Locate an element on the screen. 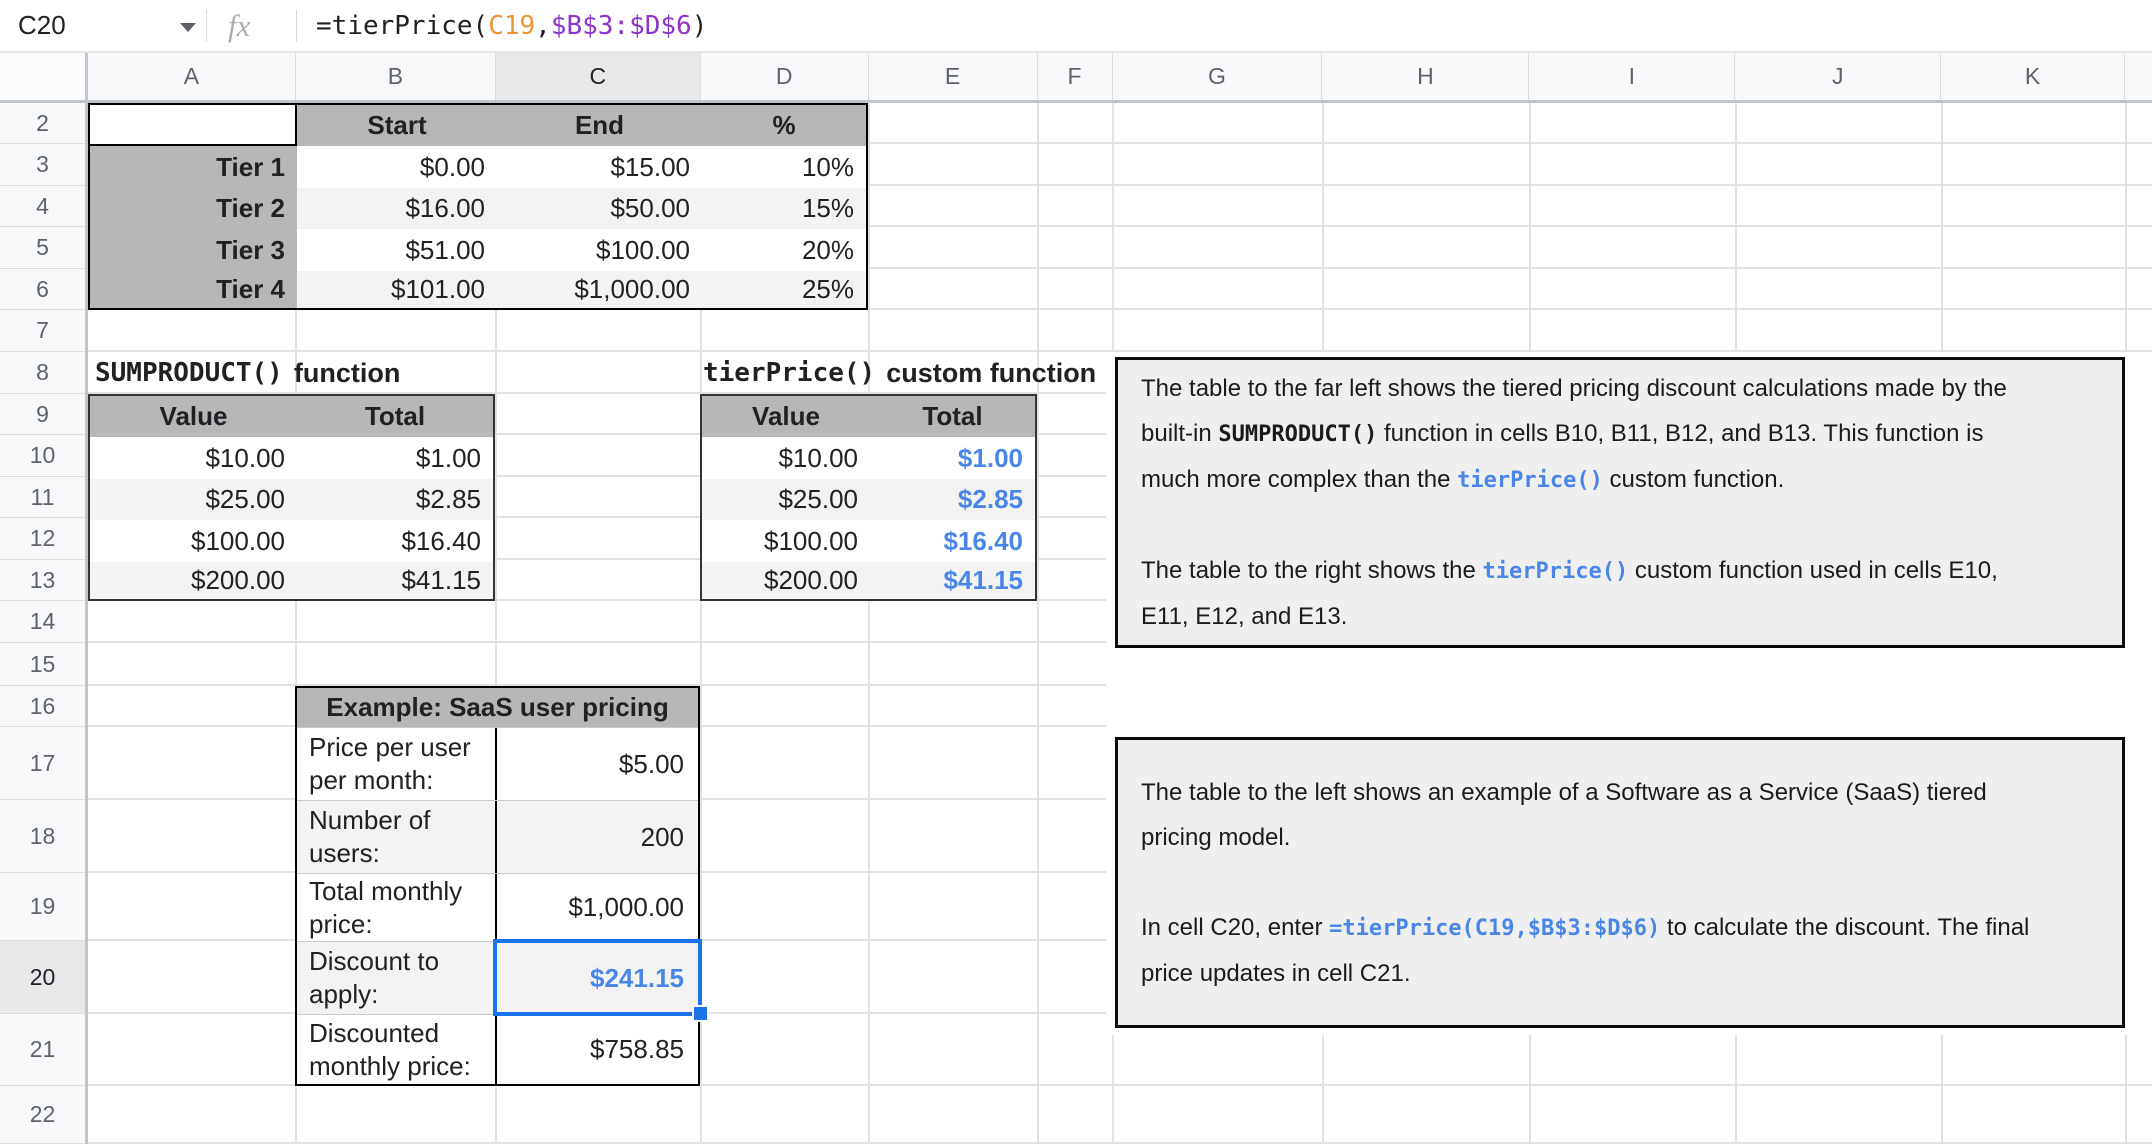 Image resolution: width=2152 pixels, height=1144 pixels. fill-handle is located at coordinates (700, 1013).